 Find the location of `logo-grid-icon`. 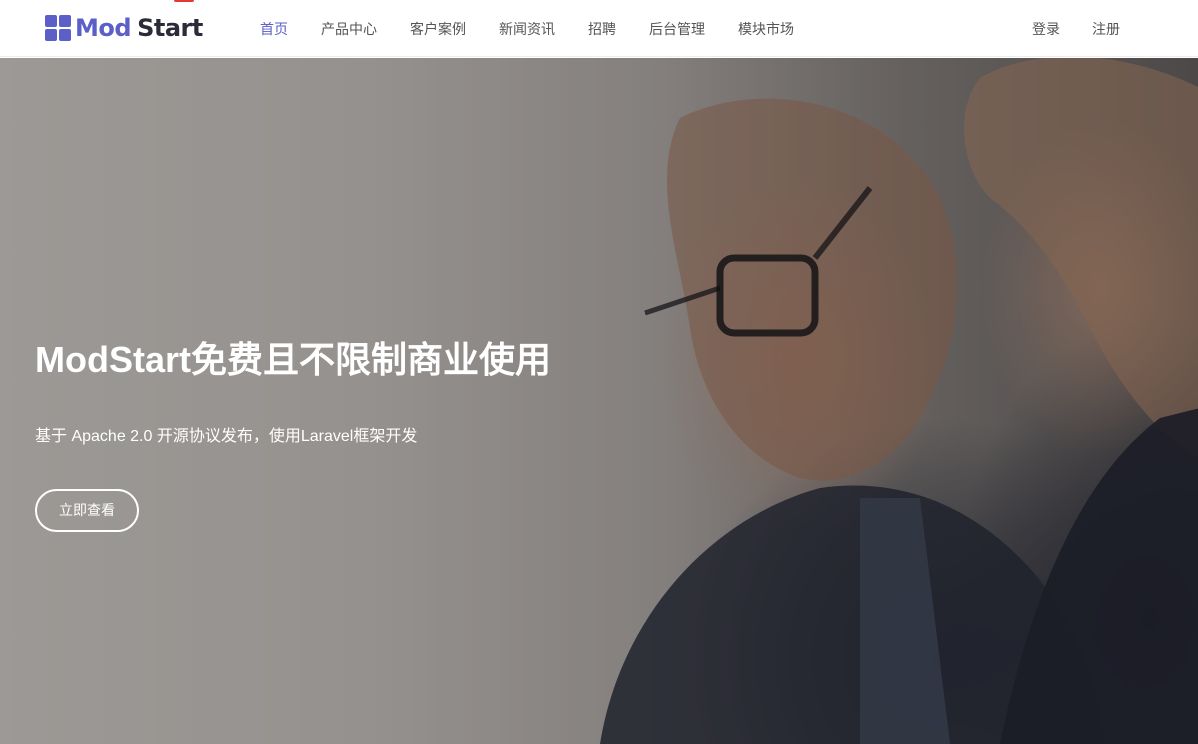

logo-grid-icon is located at coordinates (58, 28).